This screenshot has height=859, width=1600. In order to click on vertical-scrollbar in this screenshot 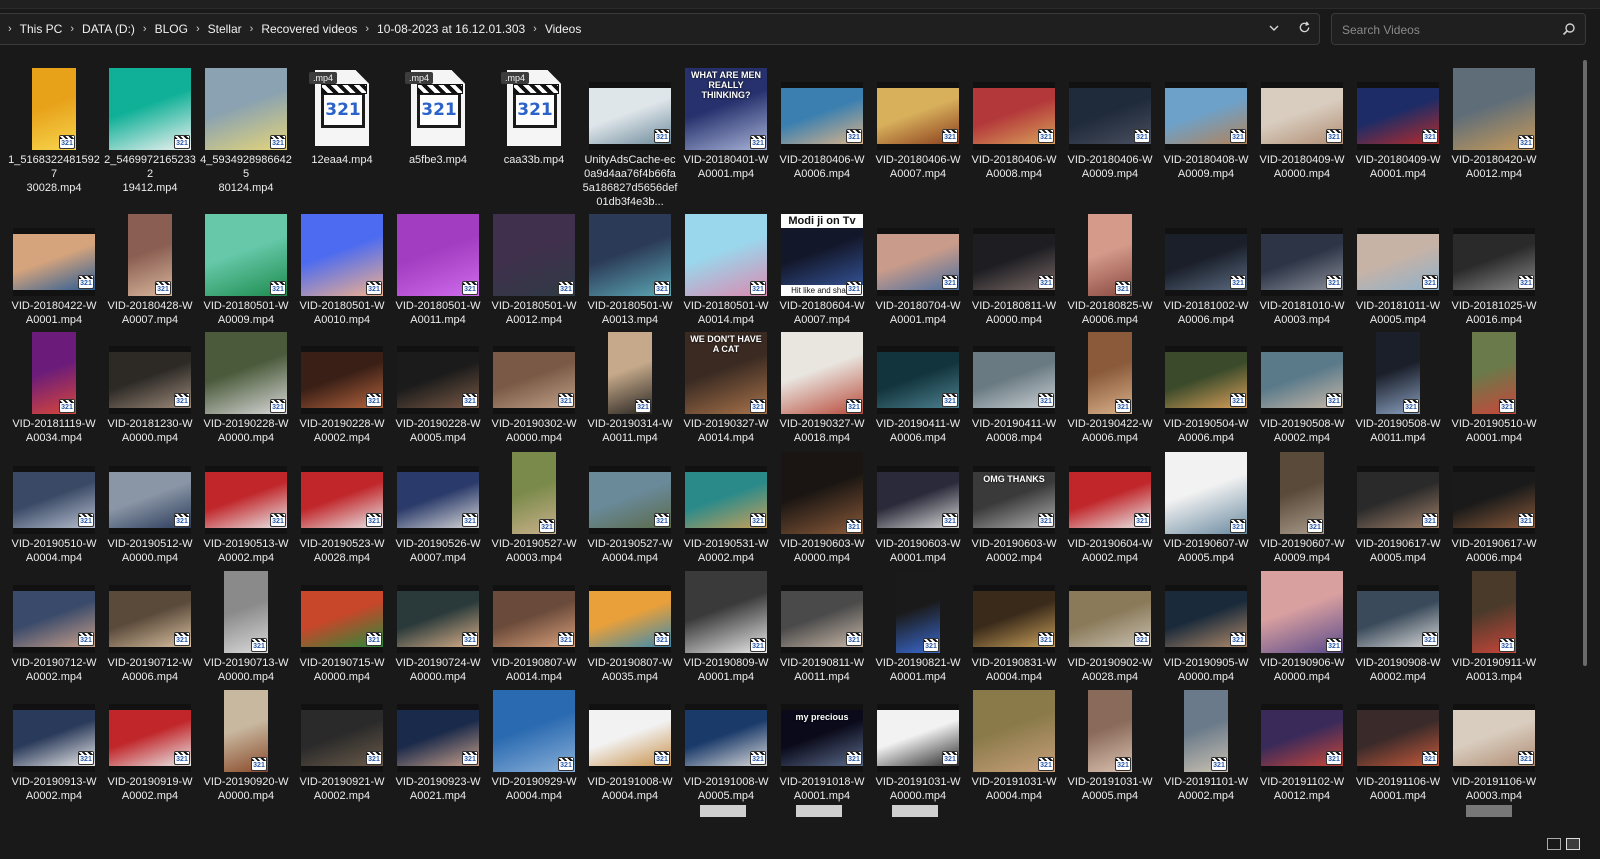, I will do `click(1585, 363)`.